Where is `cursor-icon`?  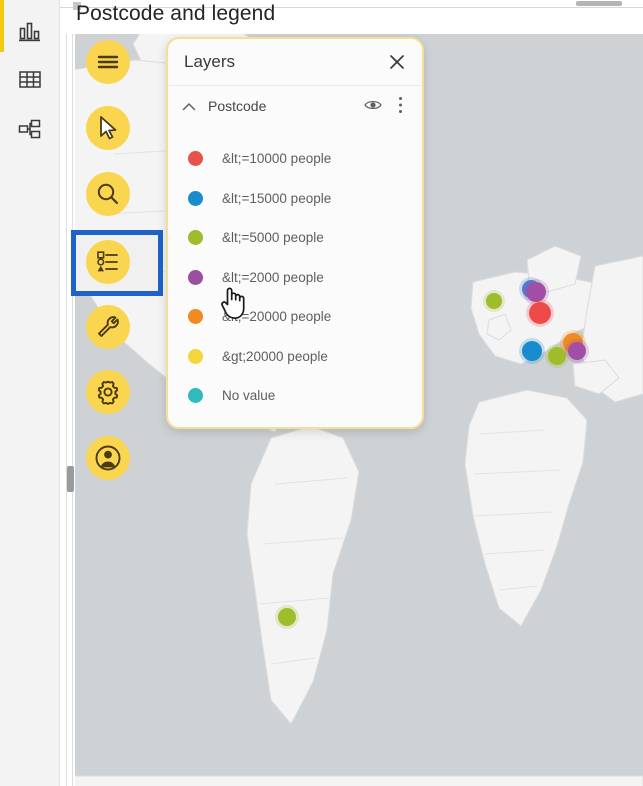 cursor-icon is located at coordinates (108, 128).